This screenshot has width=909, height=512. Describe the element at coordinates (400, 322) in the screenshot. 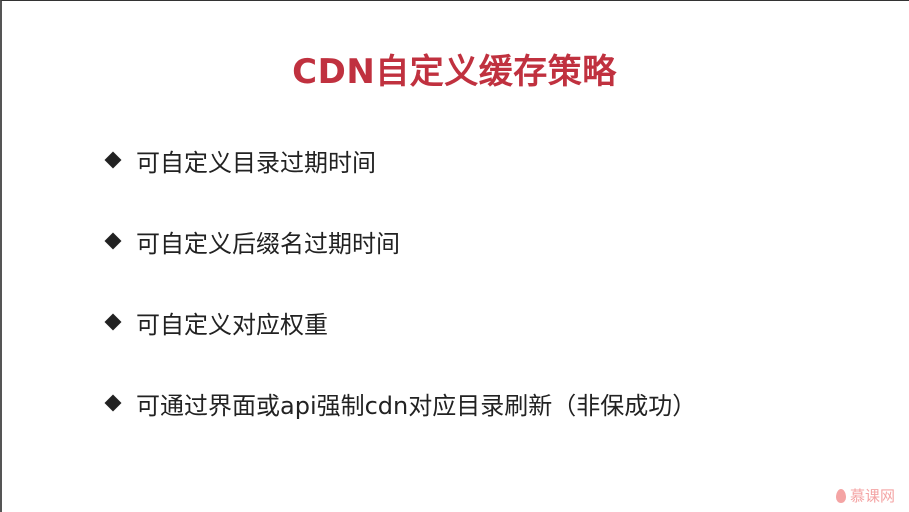

I see `bullet-item: 可自定义对应权重` at that location.